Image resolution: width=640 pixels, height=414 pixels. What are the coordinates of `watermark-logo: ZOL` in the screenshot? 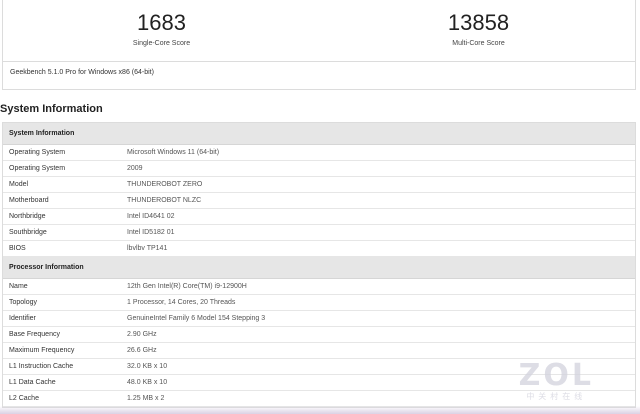 It's located at (556, 375).